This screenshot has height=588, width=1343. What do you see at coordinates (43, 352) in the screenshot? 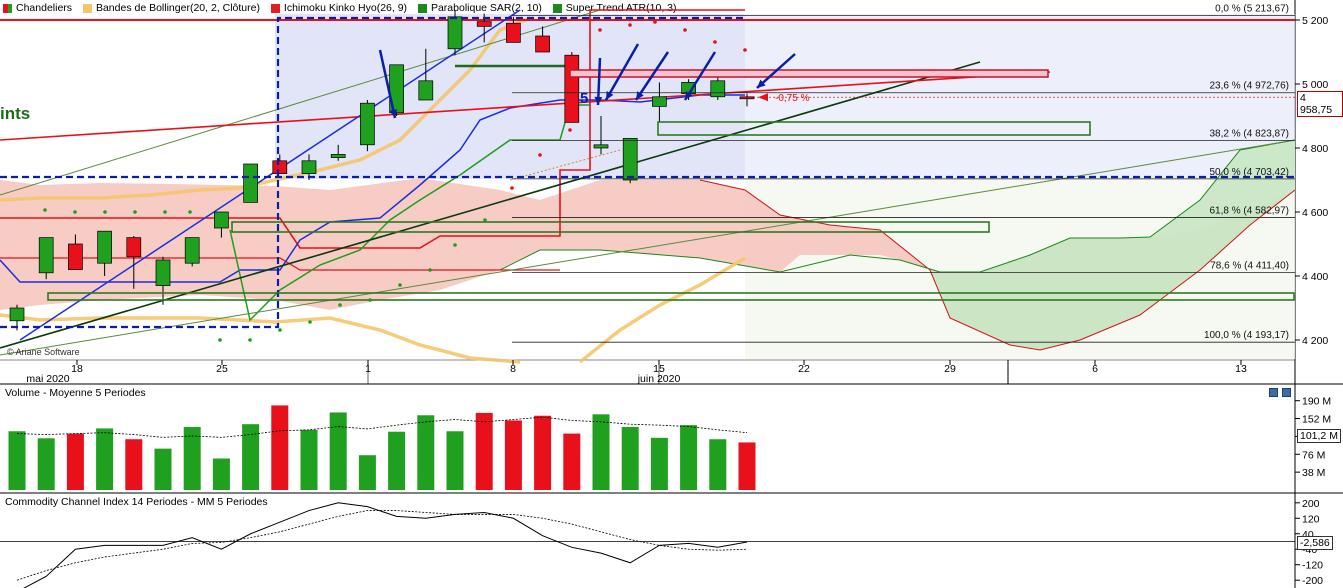
I see `watermark: © Ariane Software` at bounding box center [43, 352].